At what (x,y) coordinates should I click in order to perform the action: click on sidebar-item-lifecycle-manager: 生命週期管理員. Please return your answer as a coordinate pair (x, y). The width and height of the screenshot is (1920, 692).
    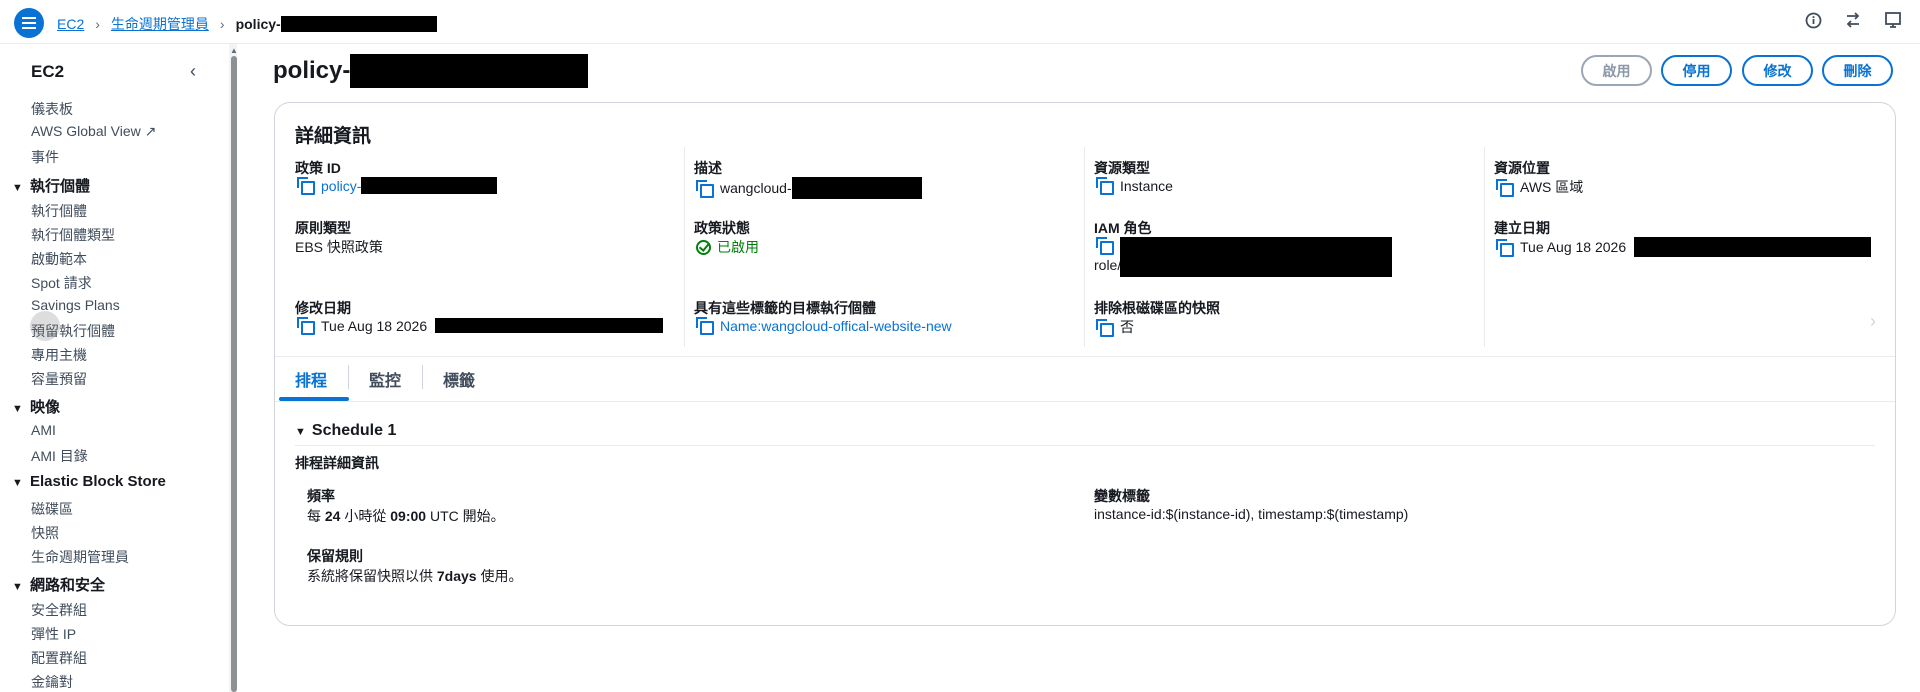
    Looking at the image, I should click on (80, 557).